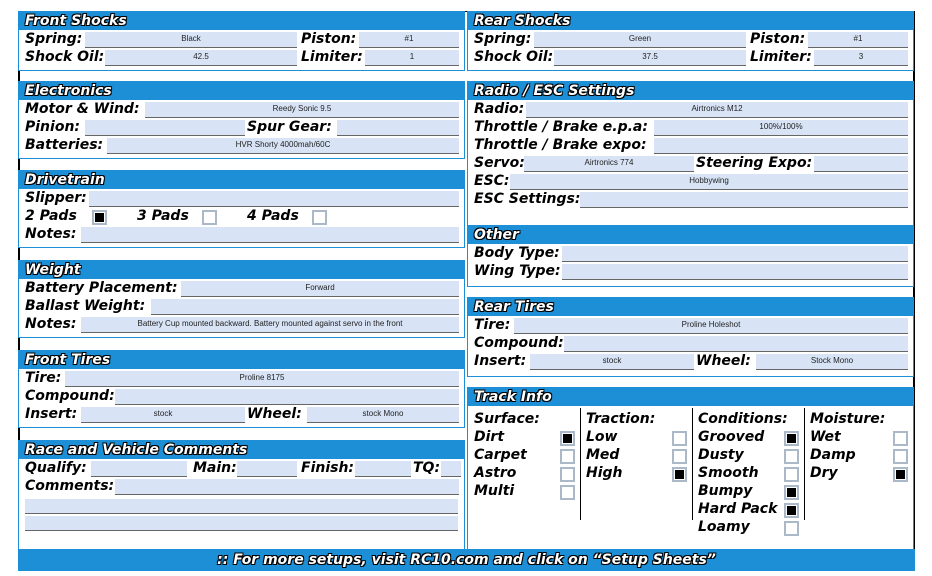  What do you see at coordinates (99, 217) in the screenshot?
I see `pads-2-checkbox` at bounding box center [99, 217].